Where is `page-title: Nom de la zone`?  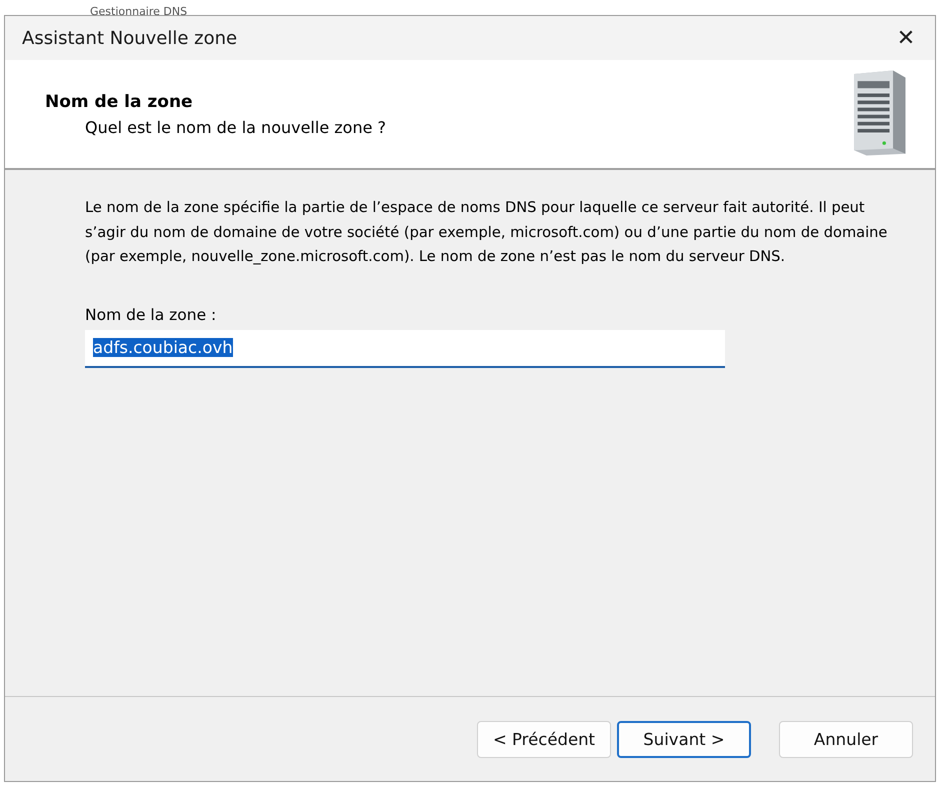
page-title: Nom de la zone is located at coordinates (119, 102).